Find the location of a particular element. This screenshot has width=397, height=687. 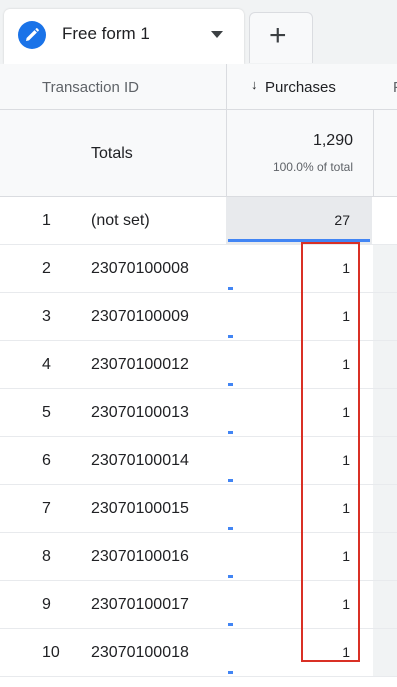

transaction-id-cell: 23070100008 is located at coordinates (140, 268).